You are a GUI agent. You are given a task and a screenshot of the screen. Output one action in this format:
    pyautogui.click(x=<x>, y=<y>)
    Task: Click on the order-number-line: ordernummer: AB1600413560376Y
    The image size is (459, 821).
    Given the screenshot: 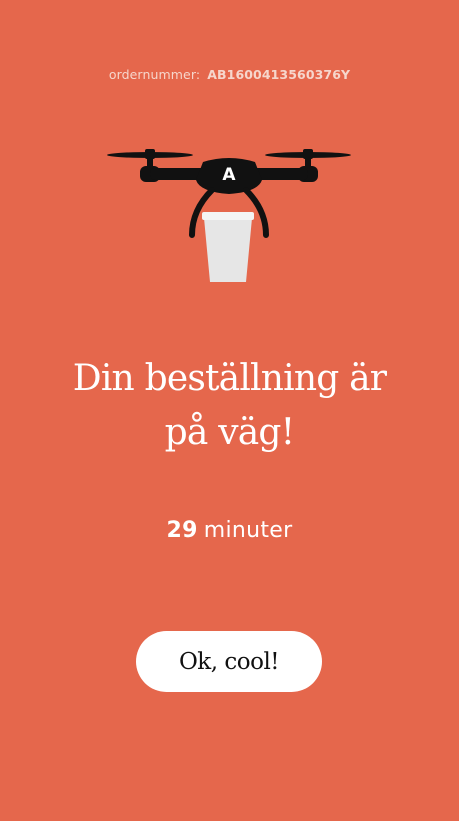 What is the action you would take?
    pyautogui.click(x=229, y=74)
    